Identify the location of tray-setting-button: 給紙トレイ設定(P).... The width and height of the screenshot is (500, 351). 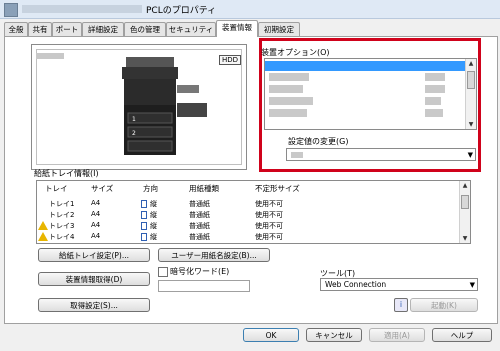
(94, 255).